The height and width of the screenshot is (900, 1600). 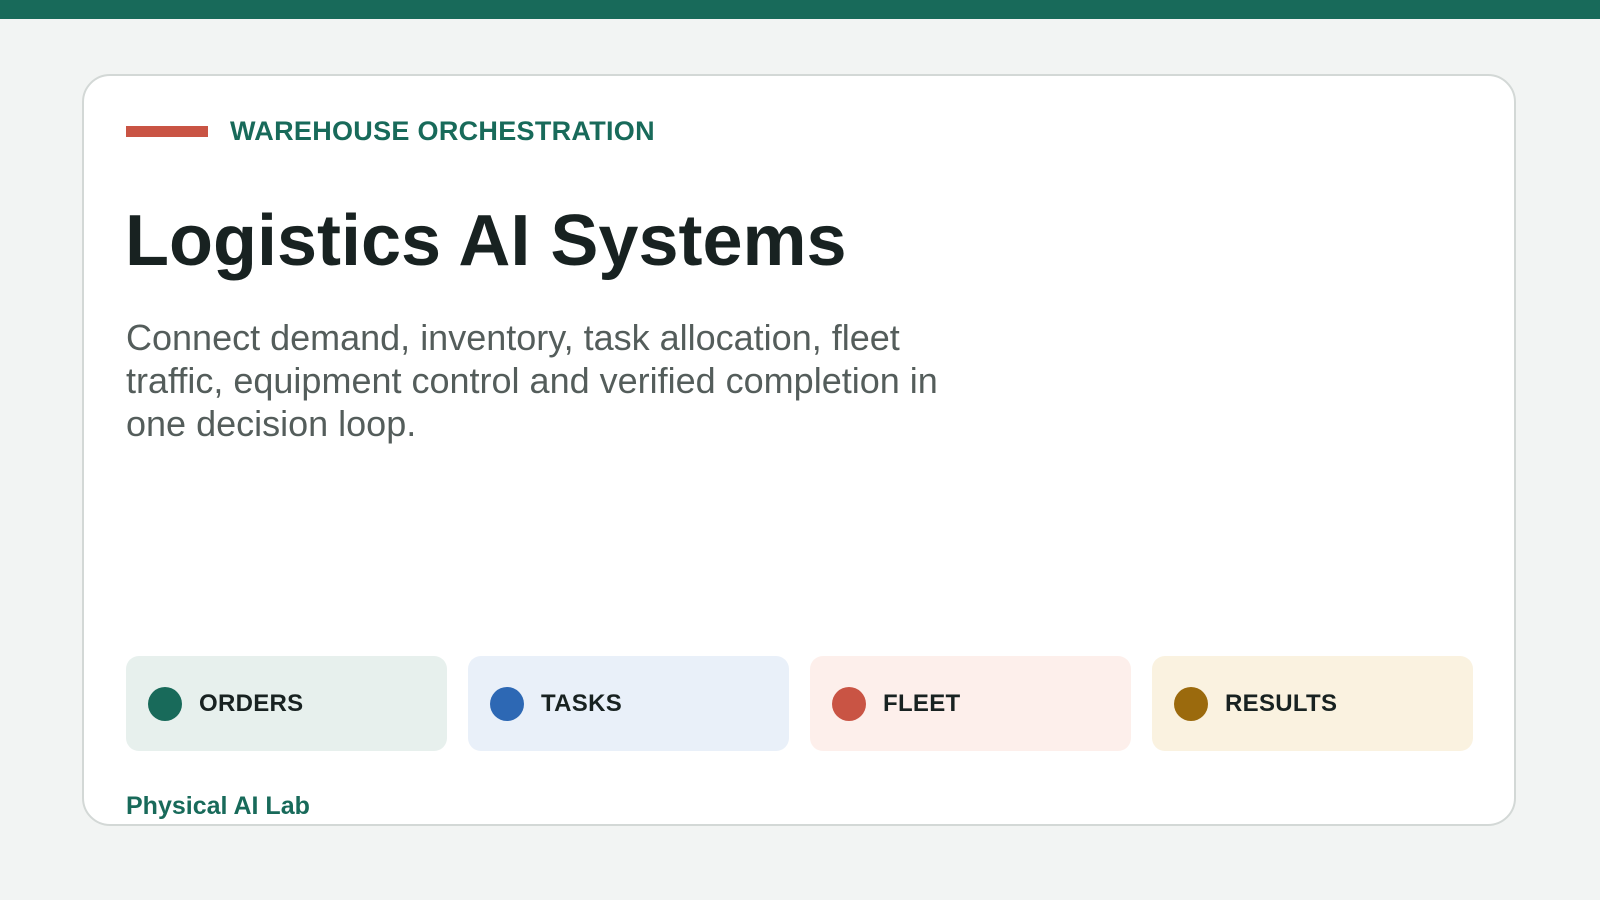 What do you see at coordinates (922, 703) in the screenshot?
I see `stage-chip-label: FLEET` at bounding box center [922, 703].